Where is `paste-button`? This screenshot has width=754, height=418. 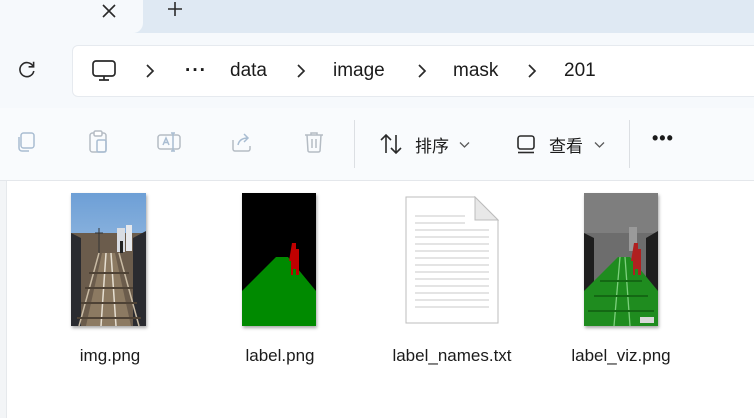
paste-button is located at coordinates (98, 144).